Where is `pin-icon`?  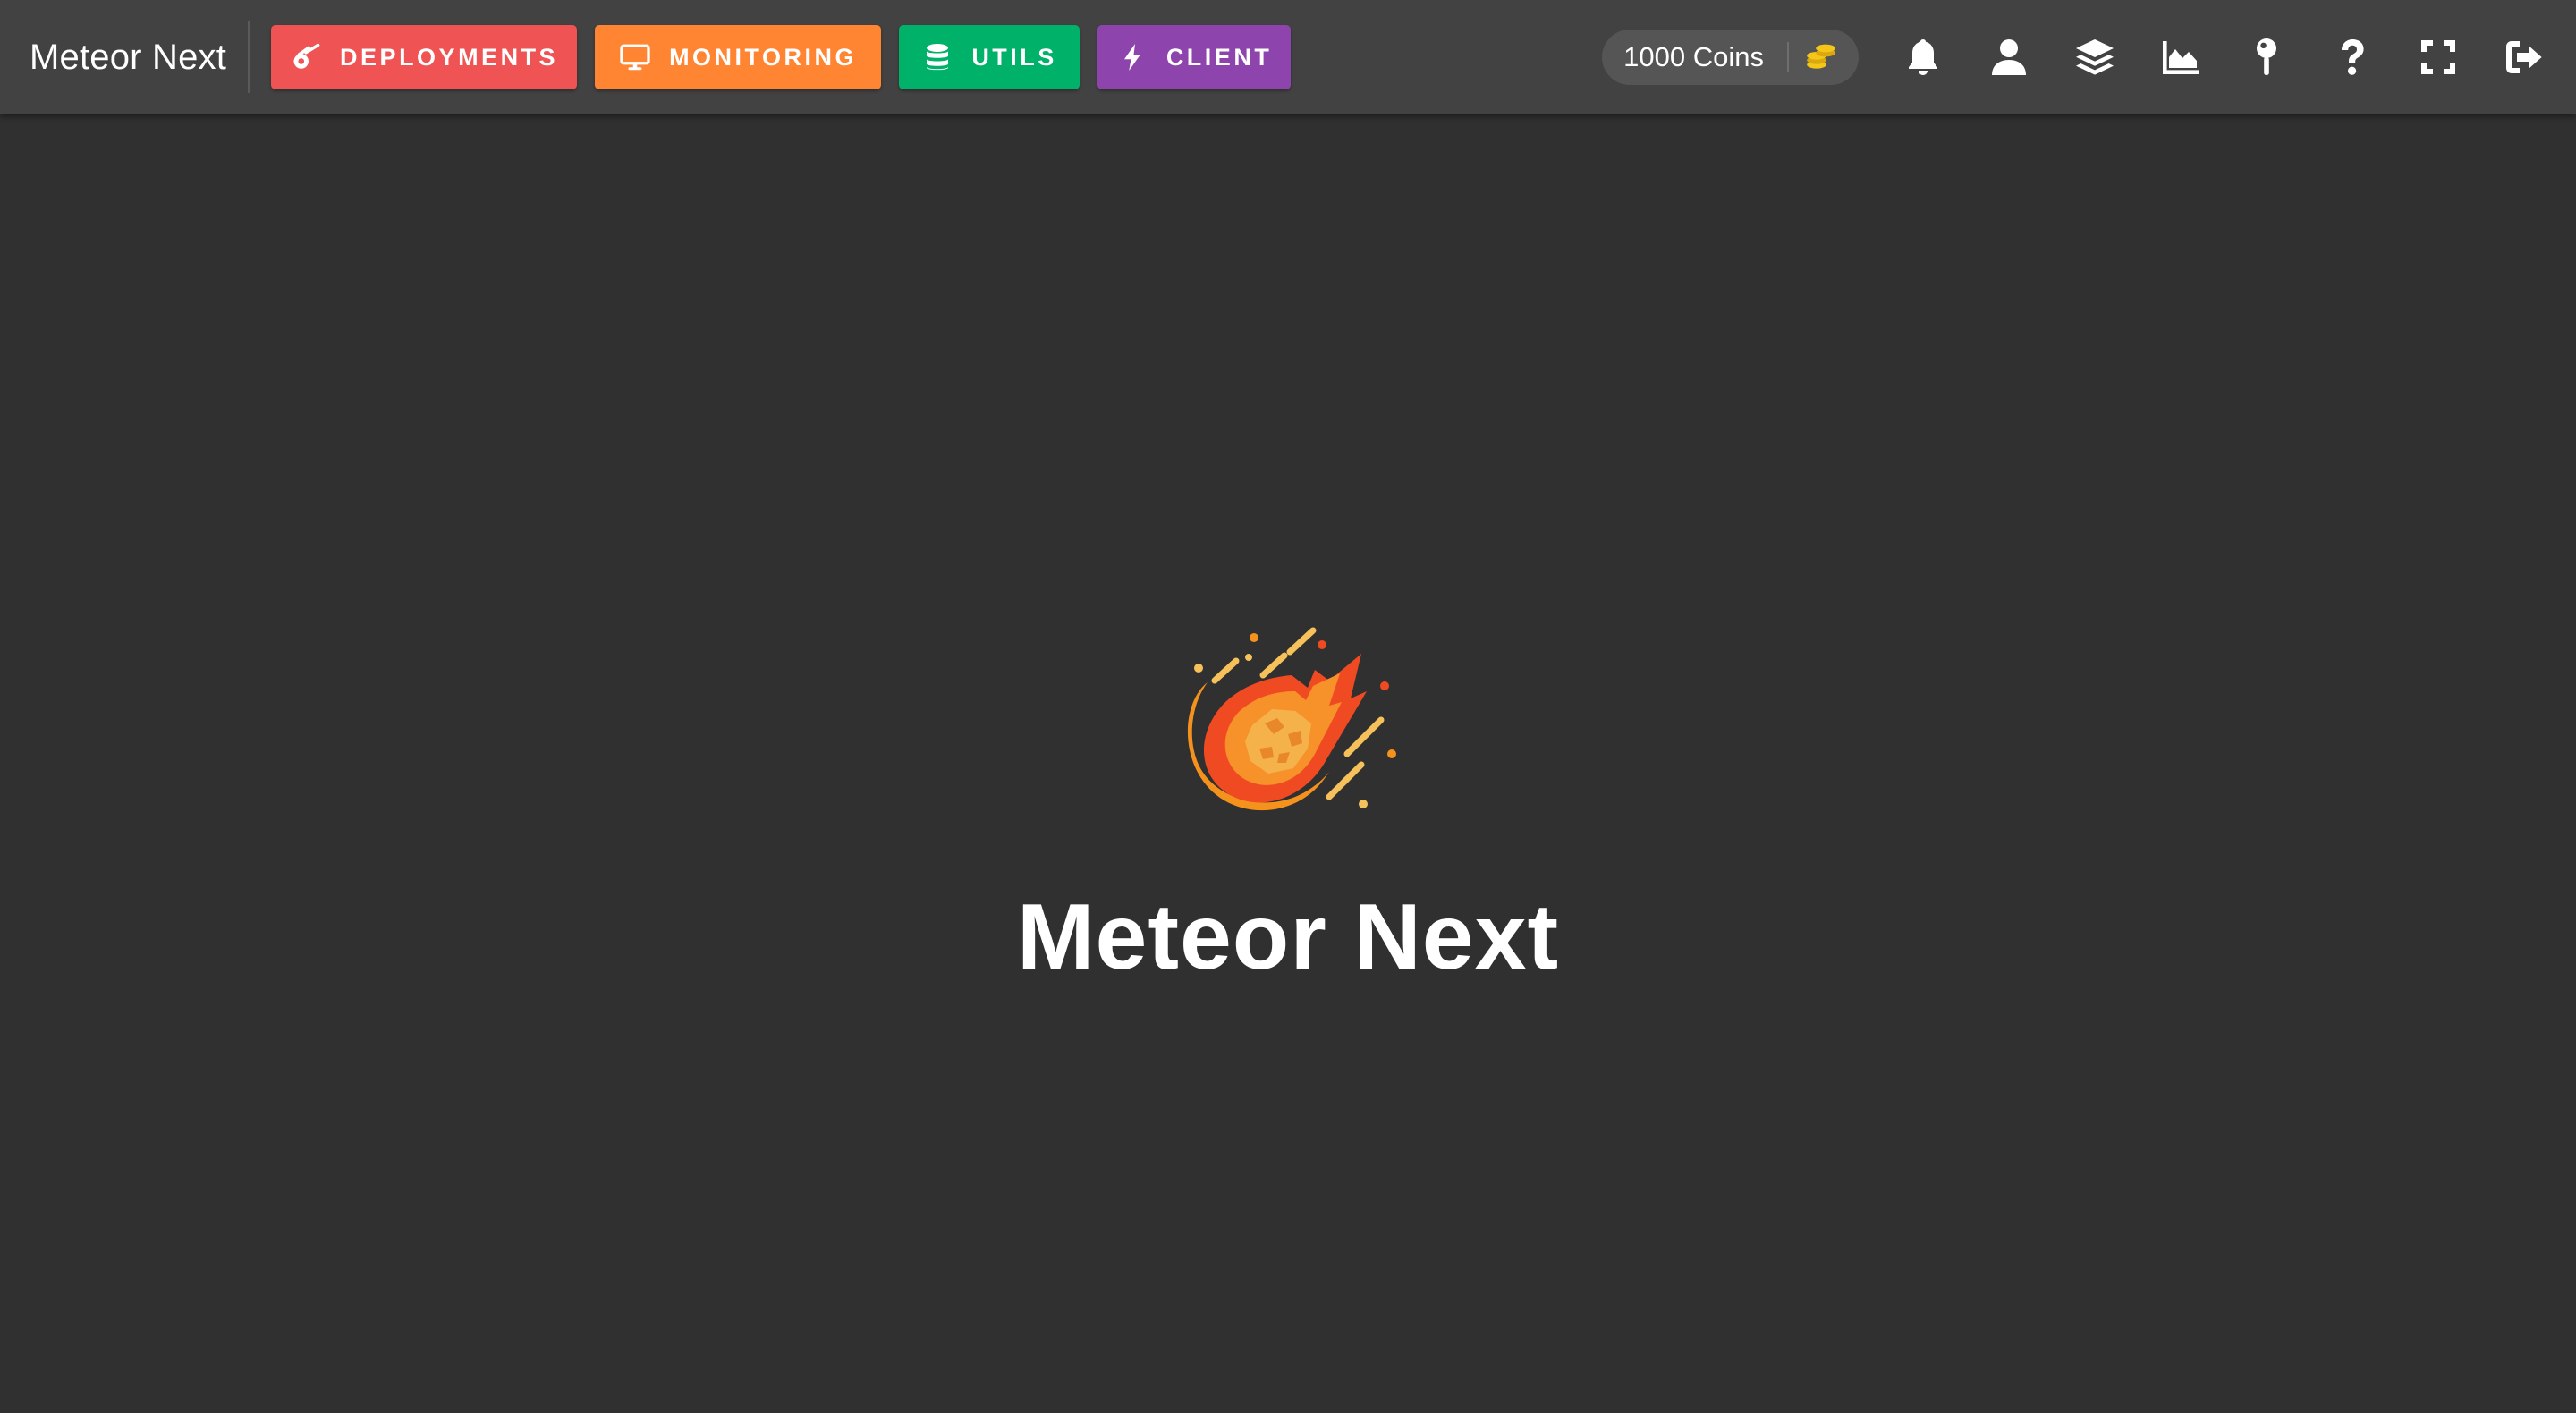 pin-icon is located at coordinates (2266, 56).